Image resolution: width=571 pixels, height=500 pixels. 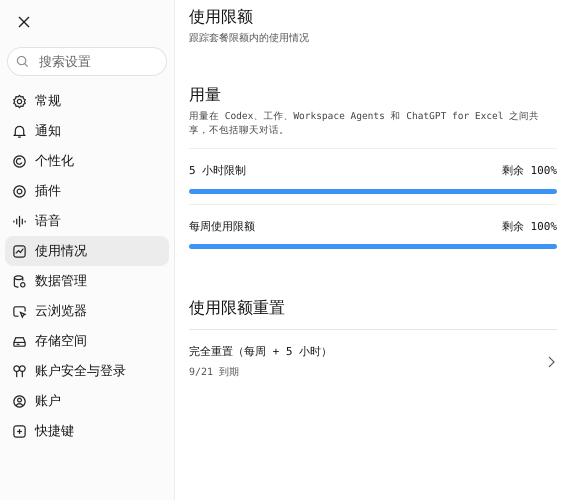 I want to click on page-title: 使用限额, so click(x=221, y=18).